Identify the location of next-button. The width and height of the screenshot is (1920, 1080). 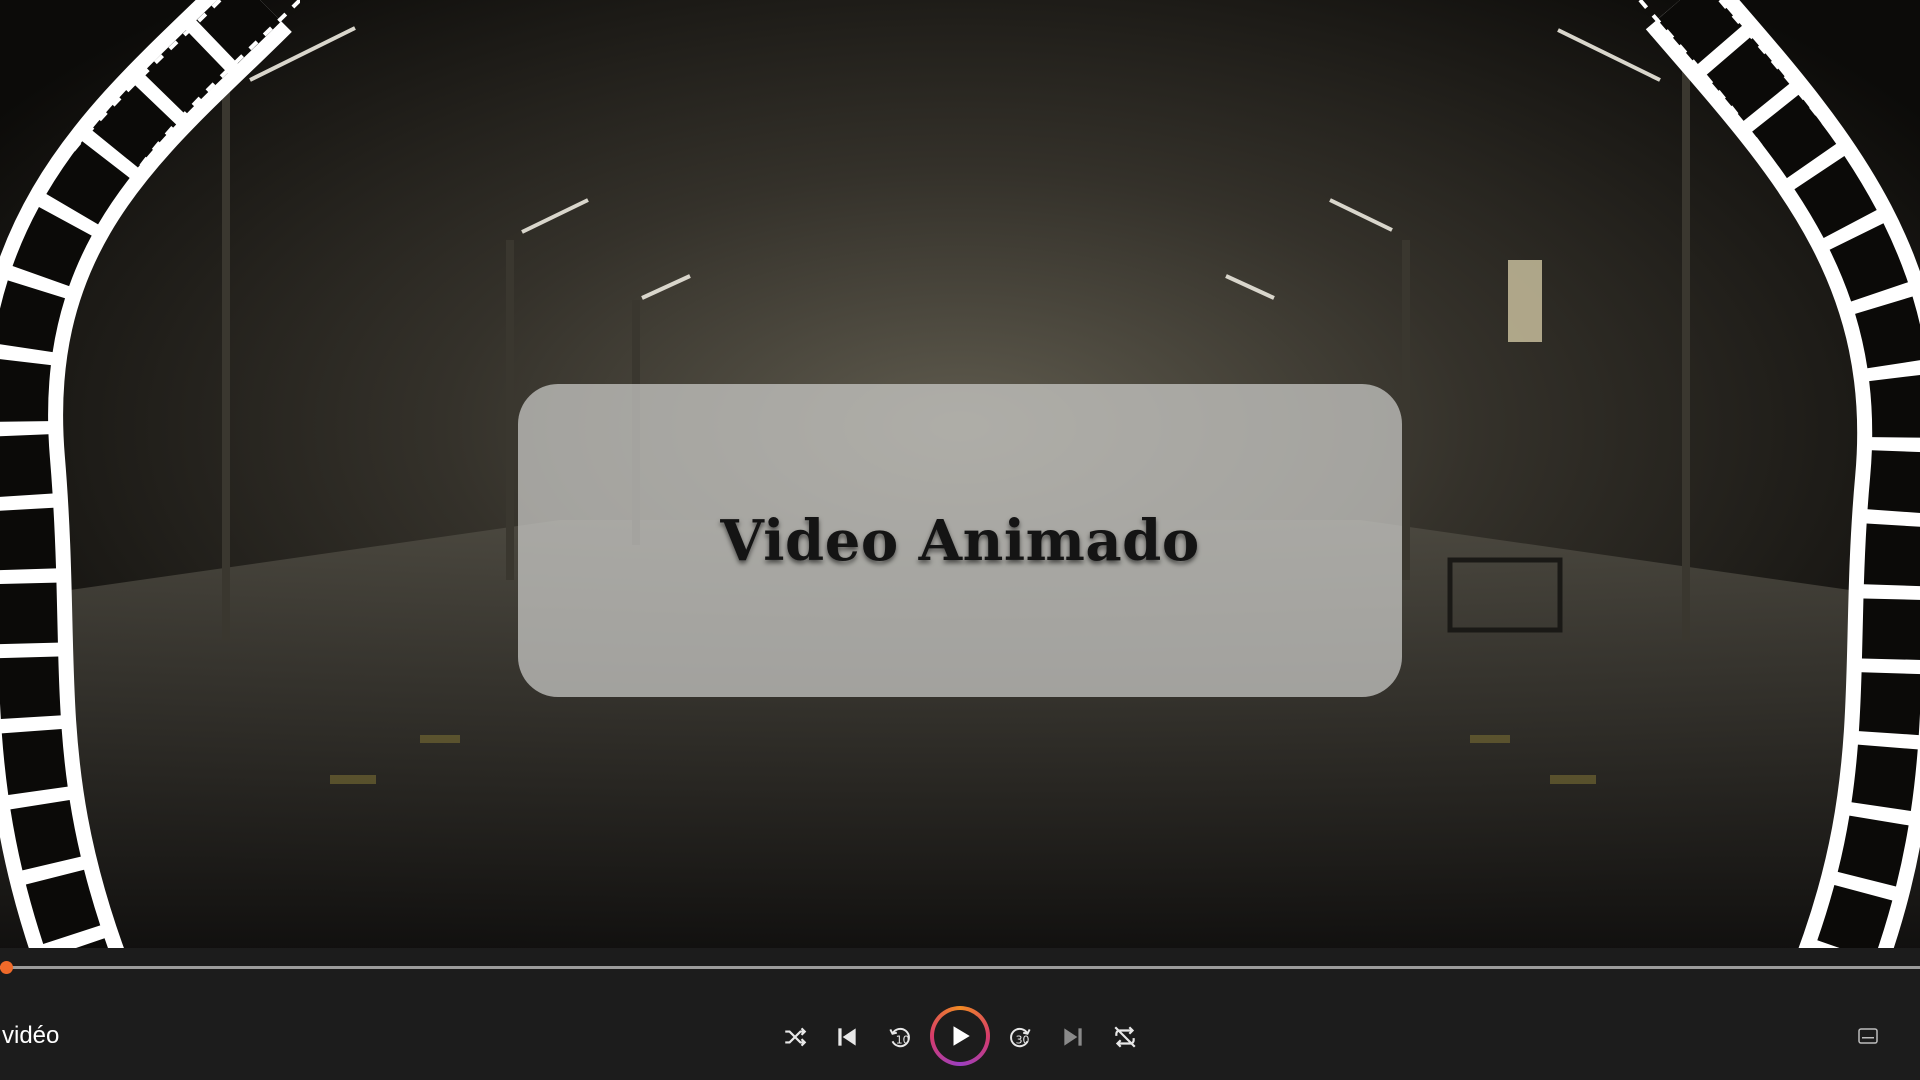
(1073, 1037).